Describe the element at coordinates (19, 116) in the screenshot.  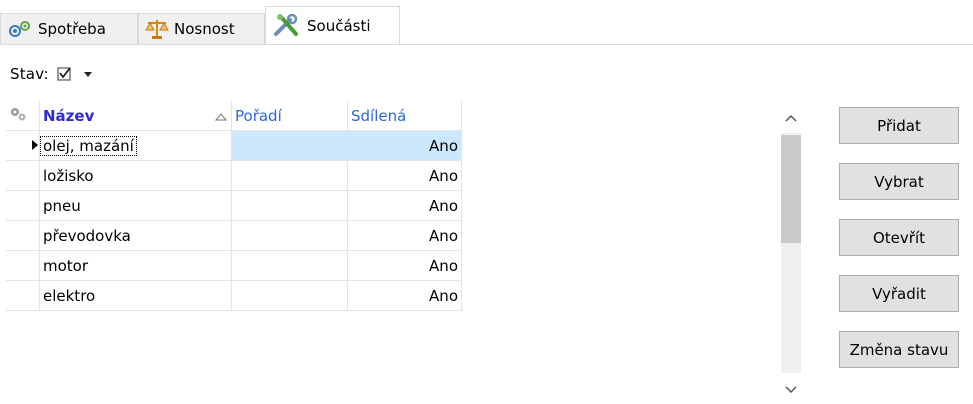
I see `settings-gears-icon` at that location.